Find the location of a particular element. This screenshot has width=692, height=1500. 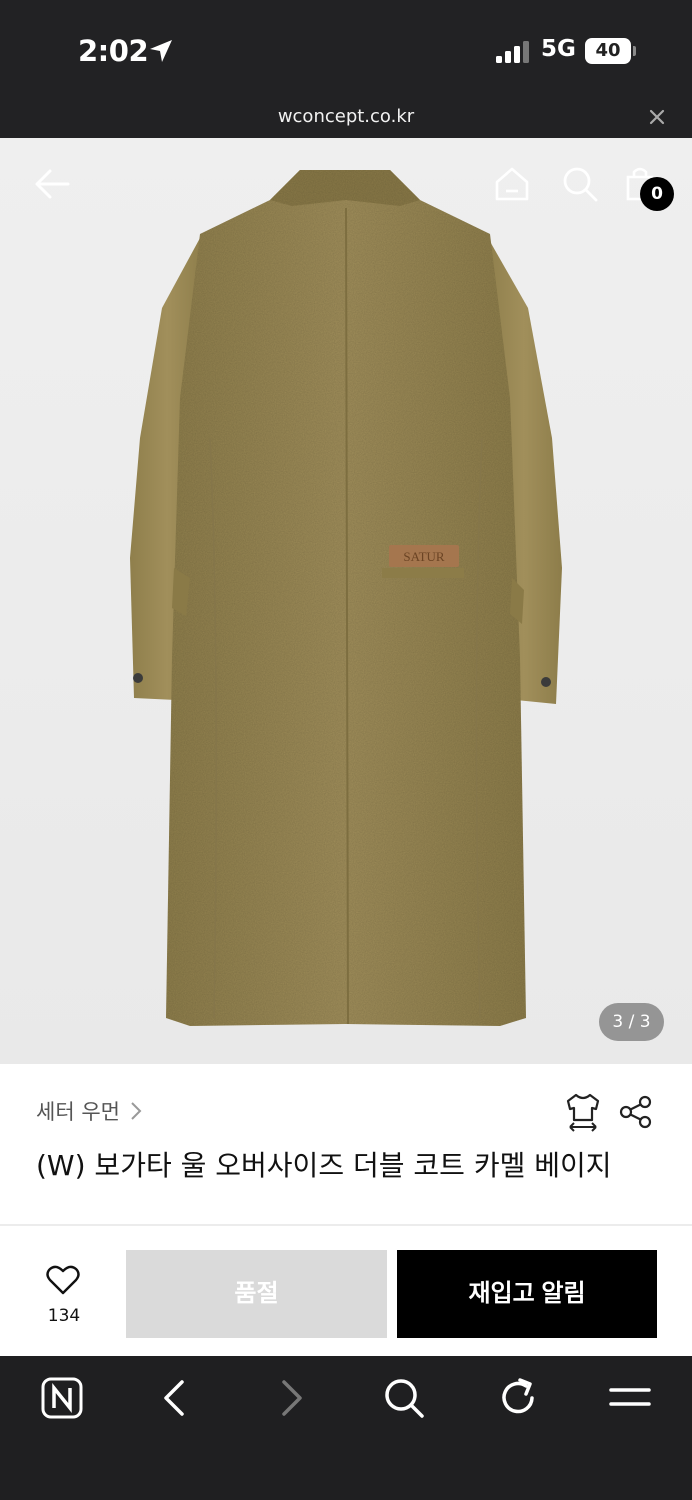

browser-back-icon is located at coordinates (176, 1398).